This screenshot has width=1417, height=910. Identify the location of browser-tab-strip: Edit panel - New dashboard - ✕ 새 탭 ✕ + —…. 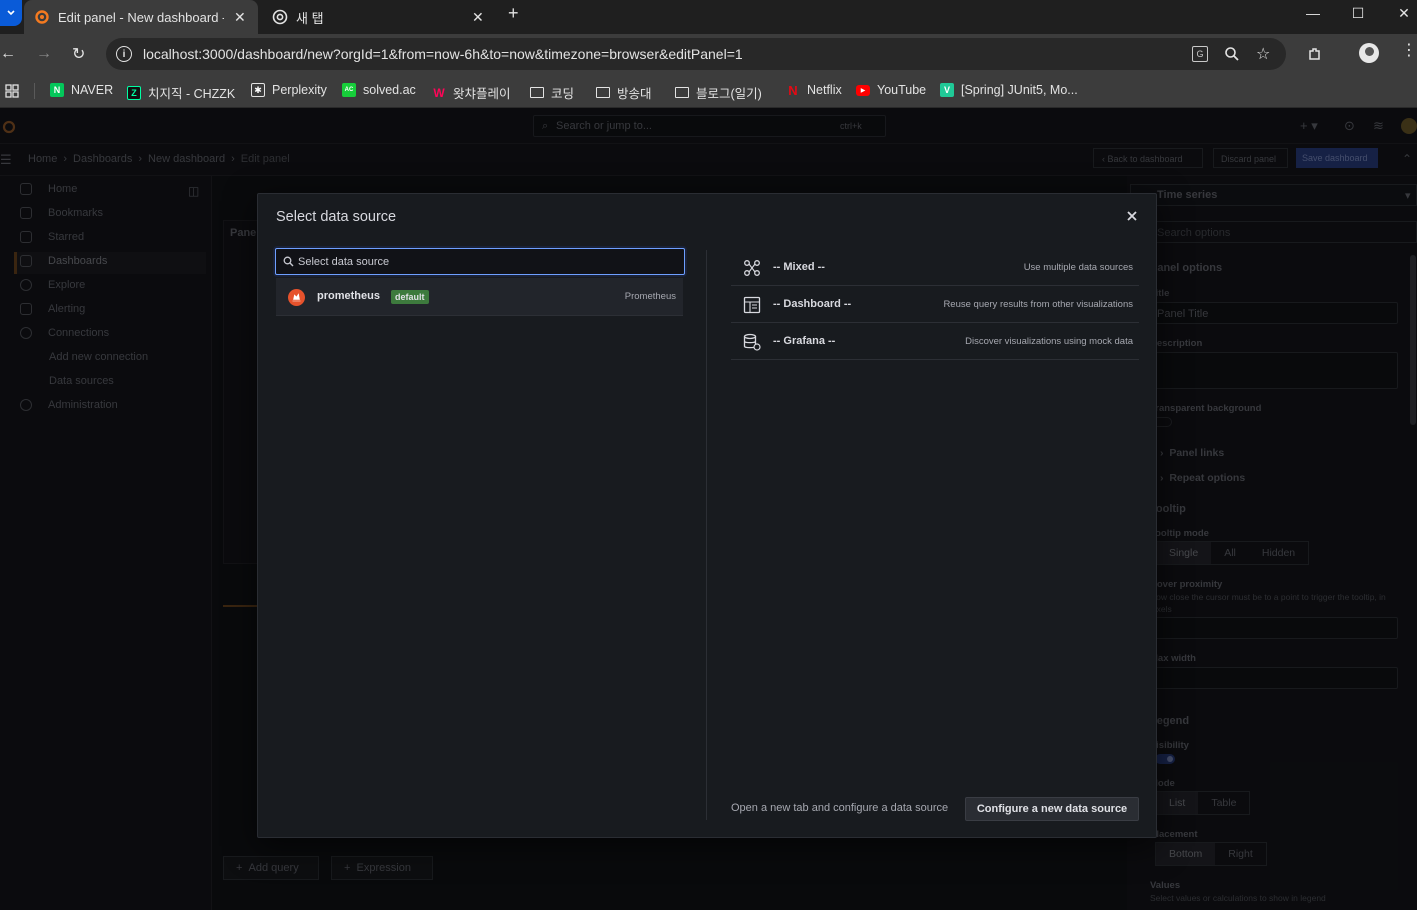
(708, 17).